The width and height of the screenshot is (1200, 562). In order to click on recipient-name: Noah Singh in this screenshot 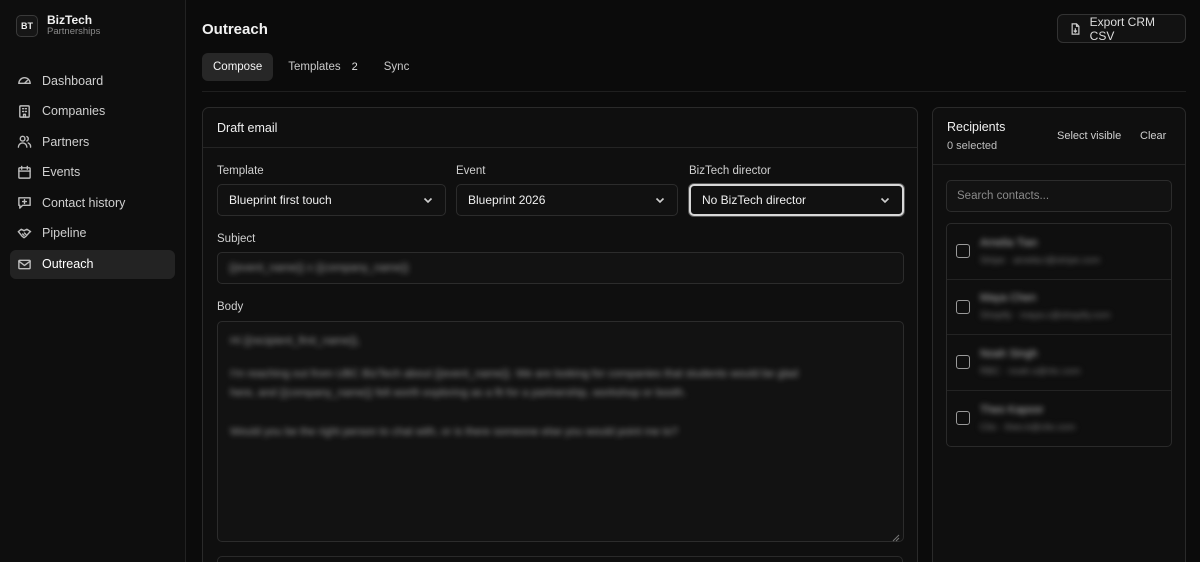, I will do `click(1009, 353)`.